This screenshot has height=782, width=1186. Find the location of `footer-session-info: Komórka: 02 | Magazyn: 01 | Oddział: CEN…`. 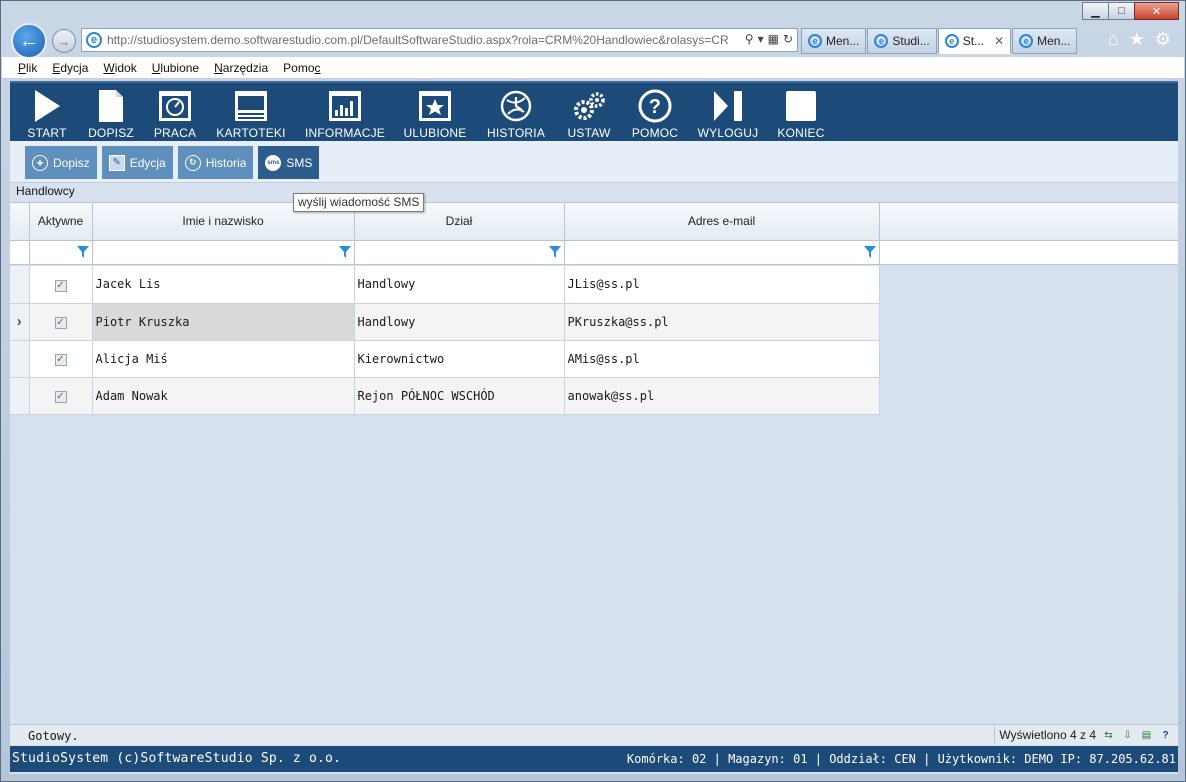

footer-session-info: Komórka: 02 | Magazyn: 01 | Oddział: CEN… is located at coordinates (901, 759).